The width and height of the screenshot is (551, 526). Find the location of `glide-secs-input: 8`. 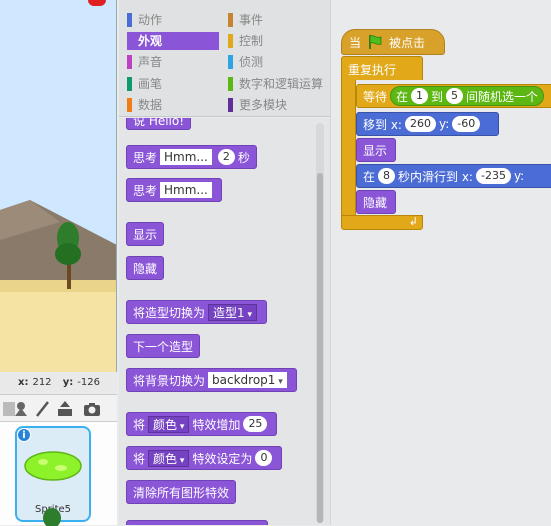

glide-secs-input: 8 is located at coordinates (387, 176).